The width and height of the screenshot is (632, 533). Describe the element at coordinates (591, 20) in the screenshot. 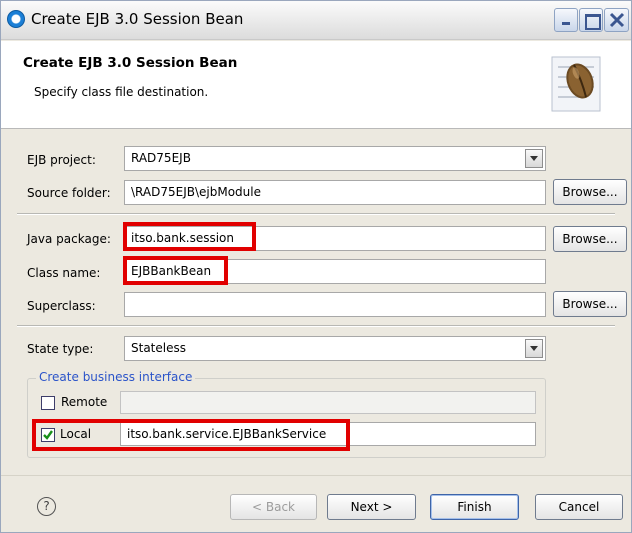

I see `maximize-button` at that location.